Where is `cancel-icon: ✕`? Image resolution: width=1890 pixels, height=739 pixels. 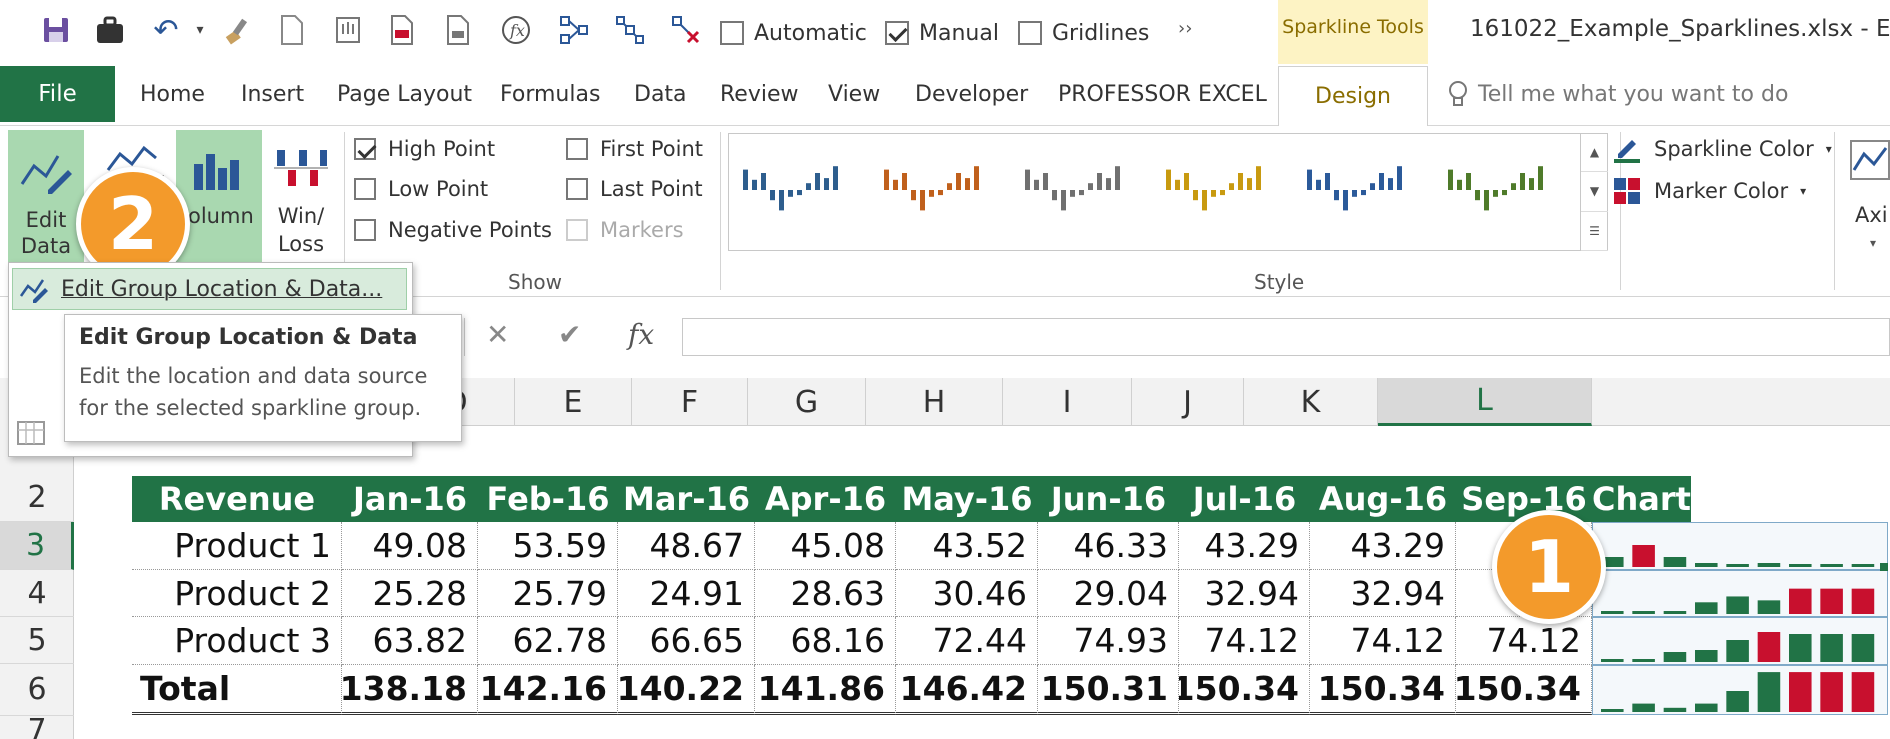 cancel-icon: ✕ is located at coordinates (497, 334).